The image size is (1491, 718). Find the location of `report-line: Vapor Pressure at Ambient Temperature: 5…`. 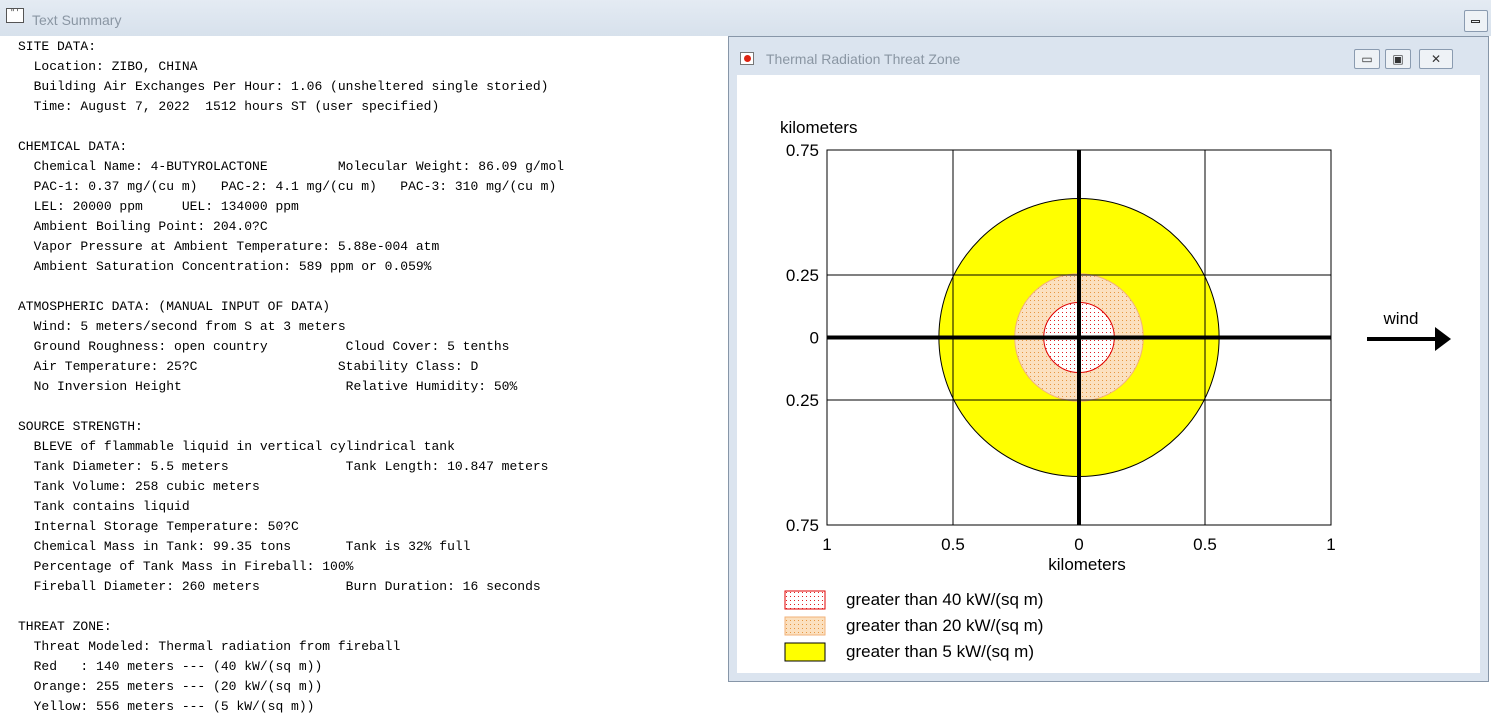

report-line: Vapor Pressure at Ambient Temperature: 5… is located at coordinates (229, 246).